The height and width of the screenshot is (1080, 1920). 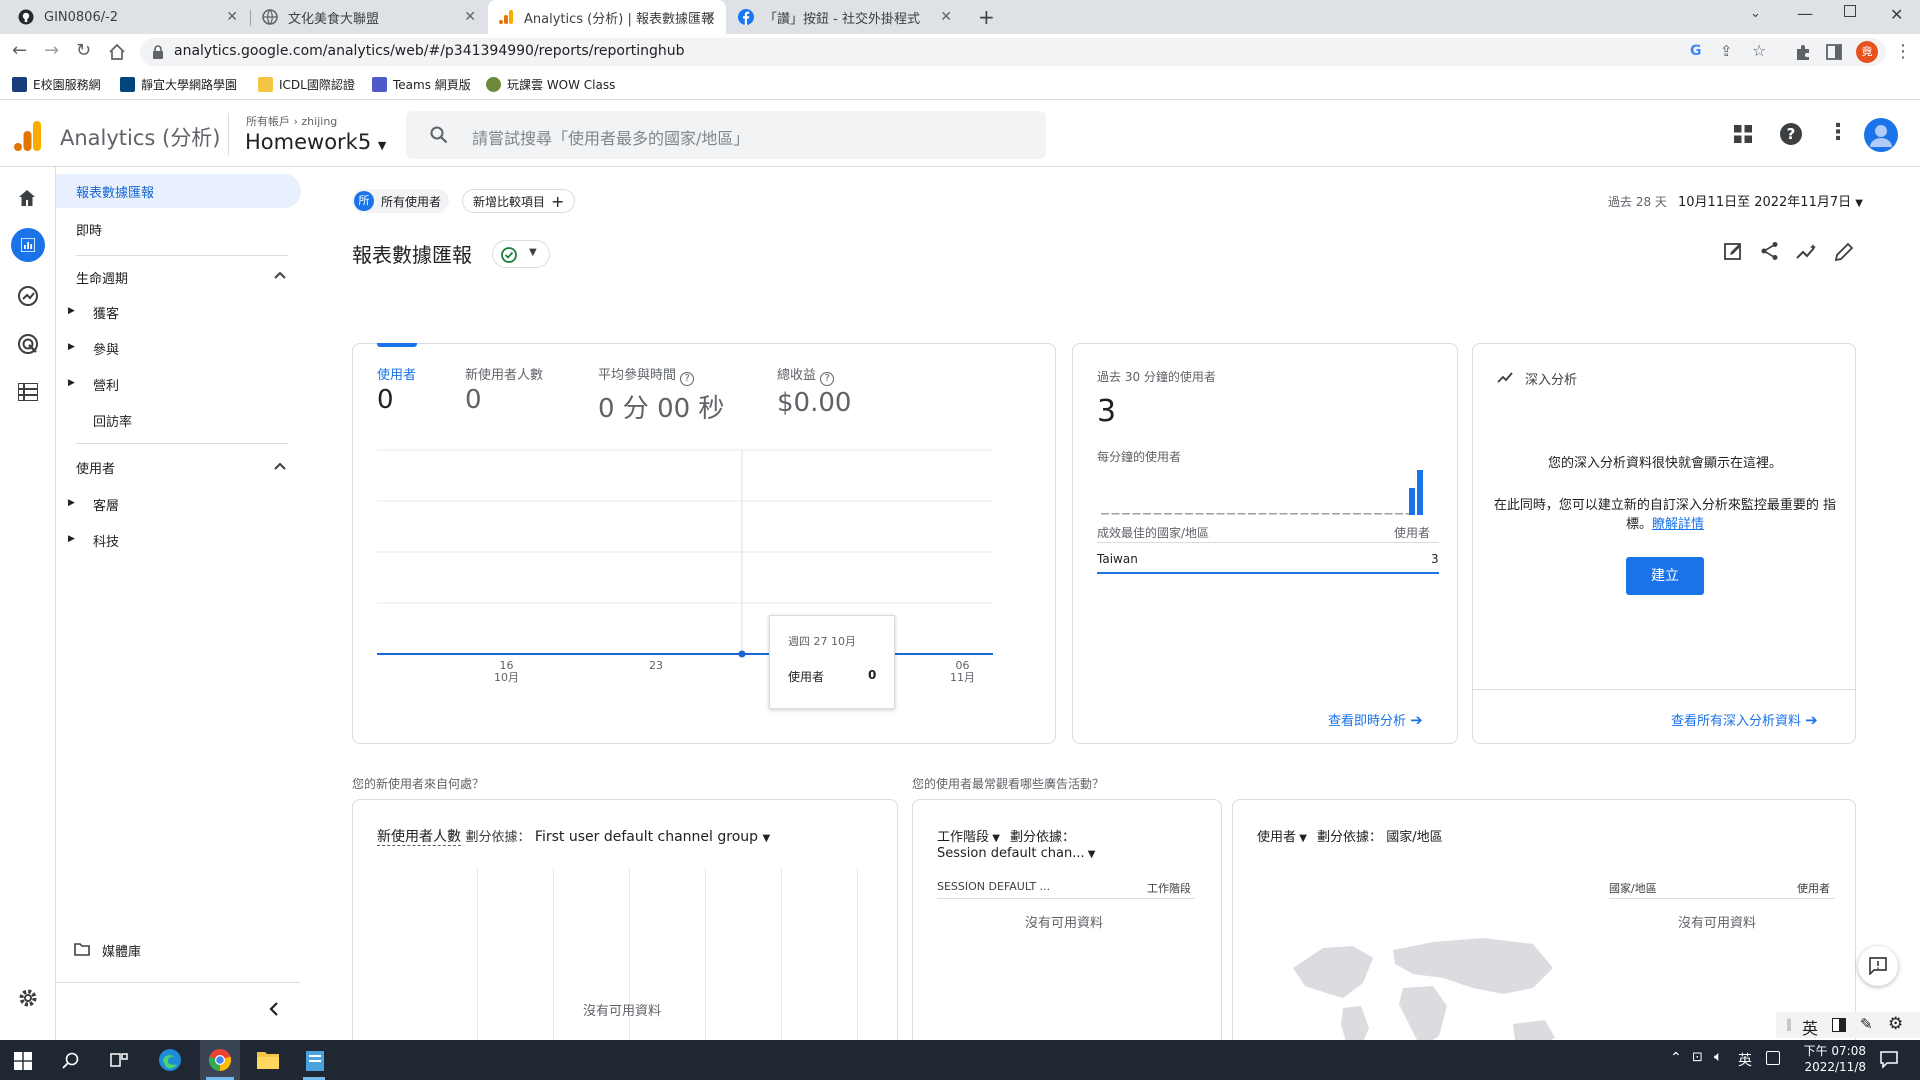 I want to click on account-breadcrumb: 所有帳戶 › zhijing, so click(x=291, y=121).